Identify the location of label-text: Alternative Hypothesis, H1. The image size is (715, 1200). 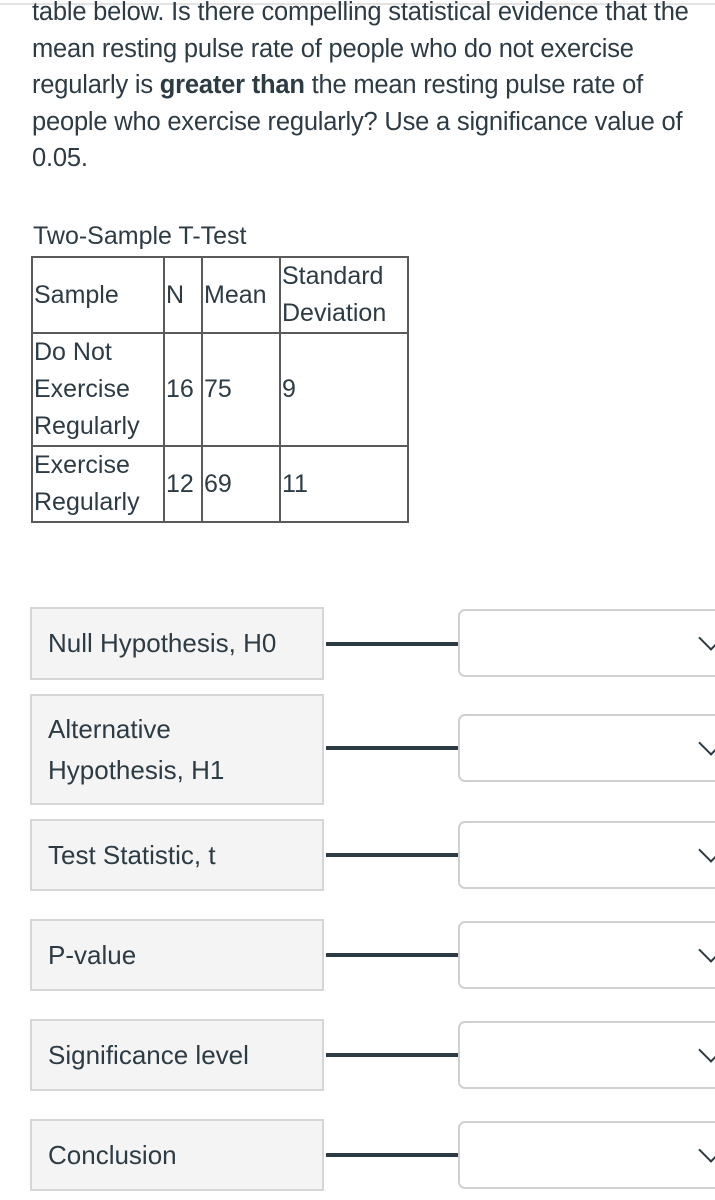
(136, 749).